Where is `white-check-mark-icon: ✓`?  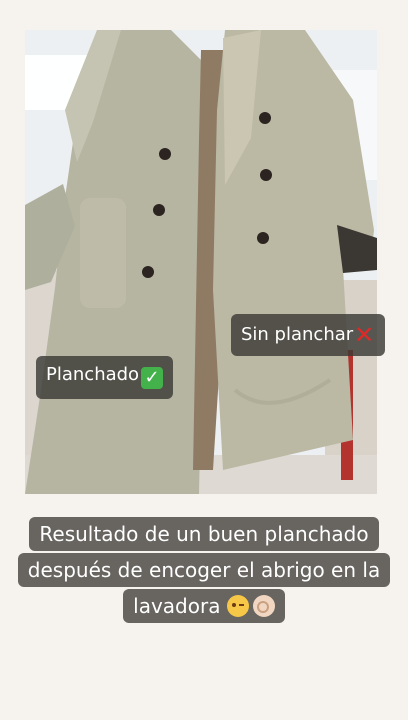
white-check-mark-icon: ✓ is located at coordinates (152, 378).